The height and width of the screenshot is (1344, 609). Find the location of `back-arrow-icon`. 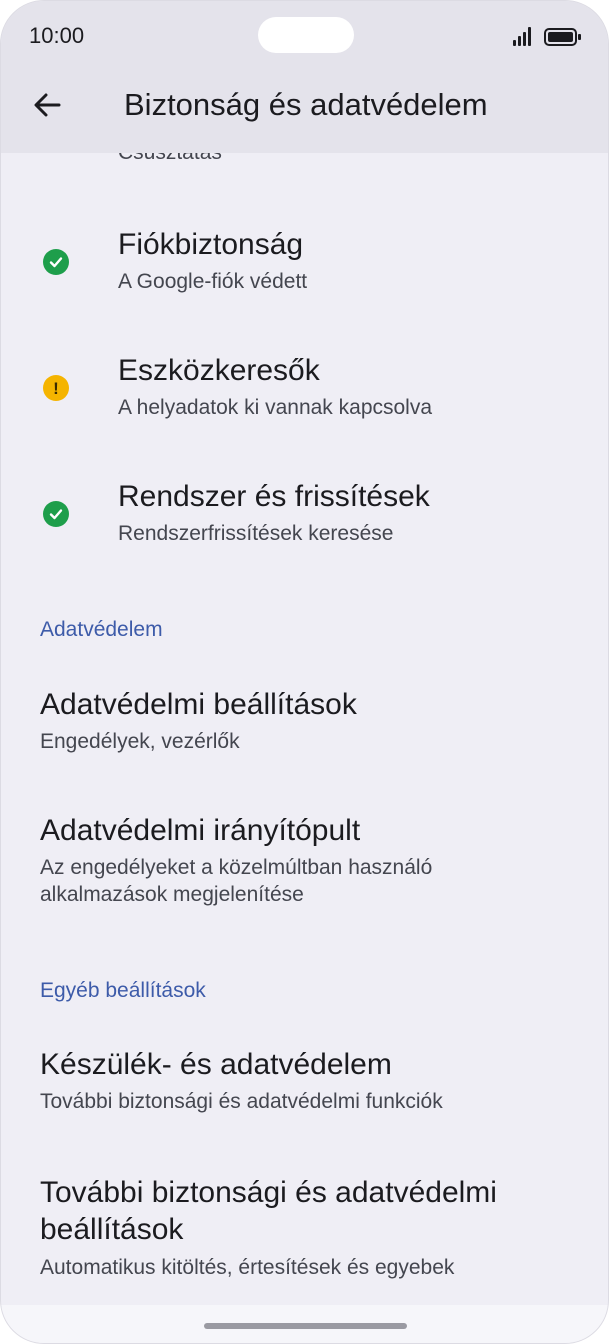

back-arrow-icon is located at coordinates (47, 105).